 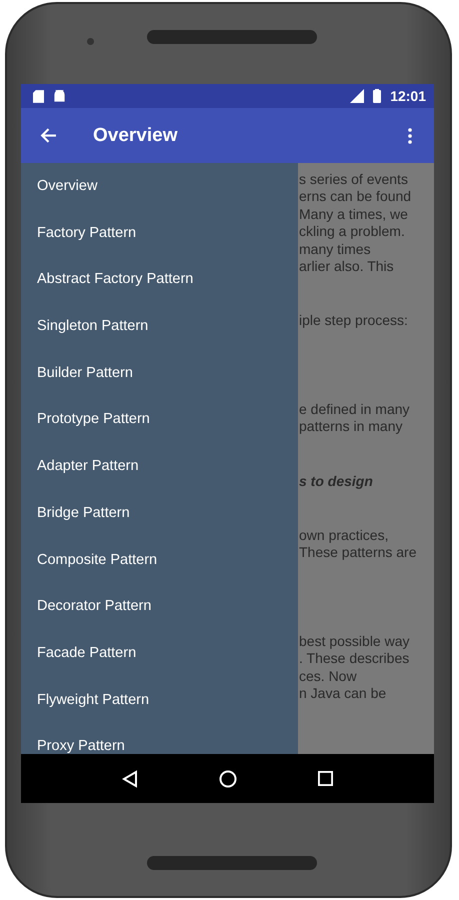 What do you see at coordinates (355, 197) in the screenshot?
I see `content-text: erns can be found` at bounding box center [355, 197].